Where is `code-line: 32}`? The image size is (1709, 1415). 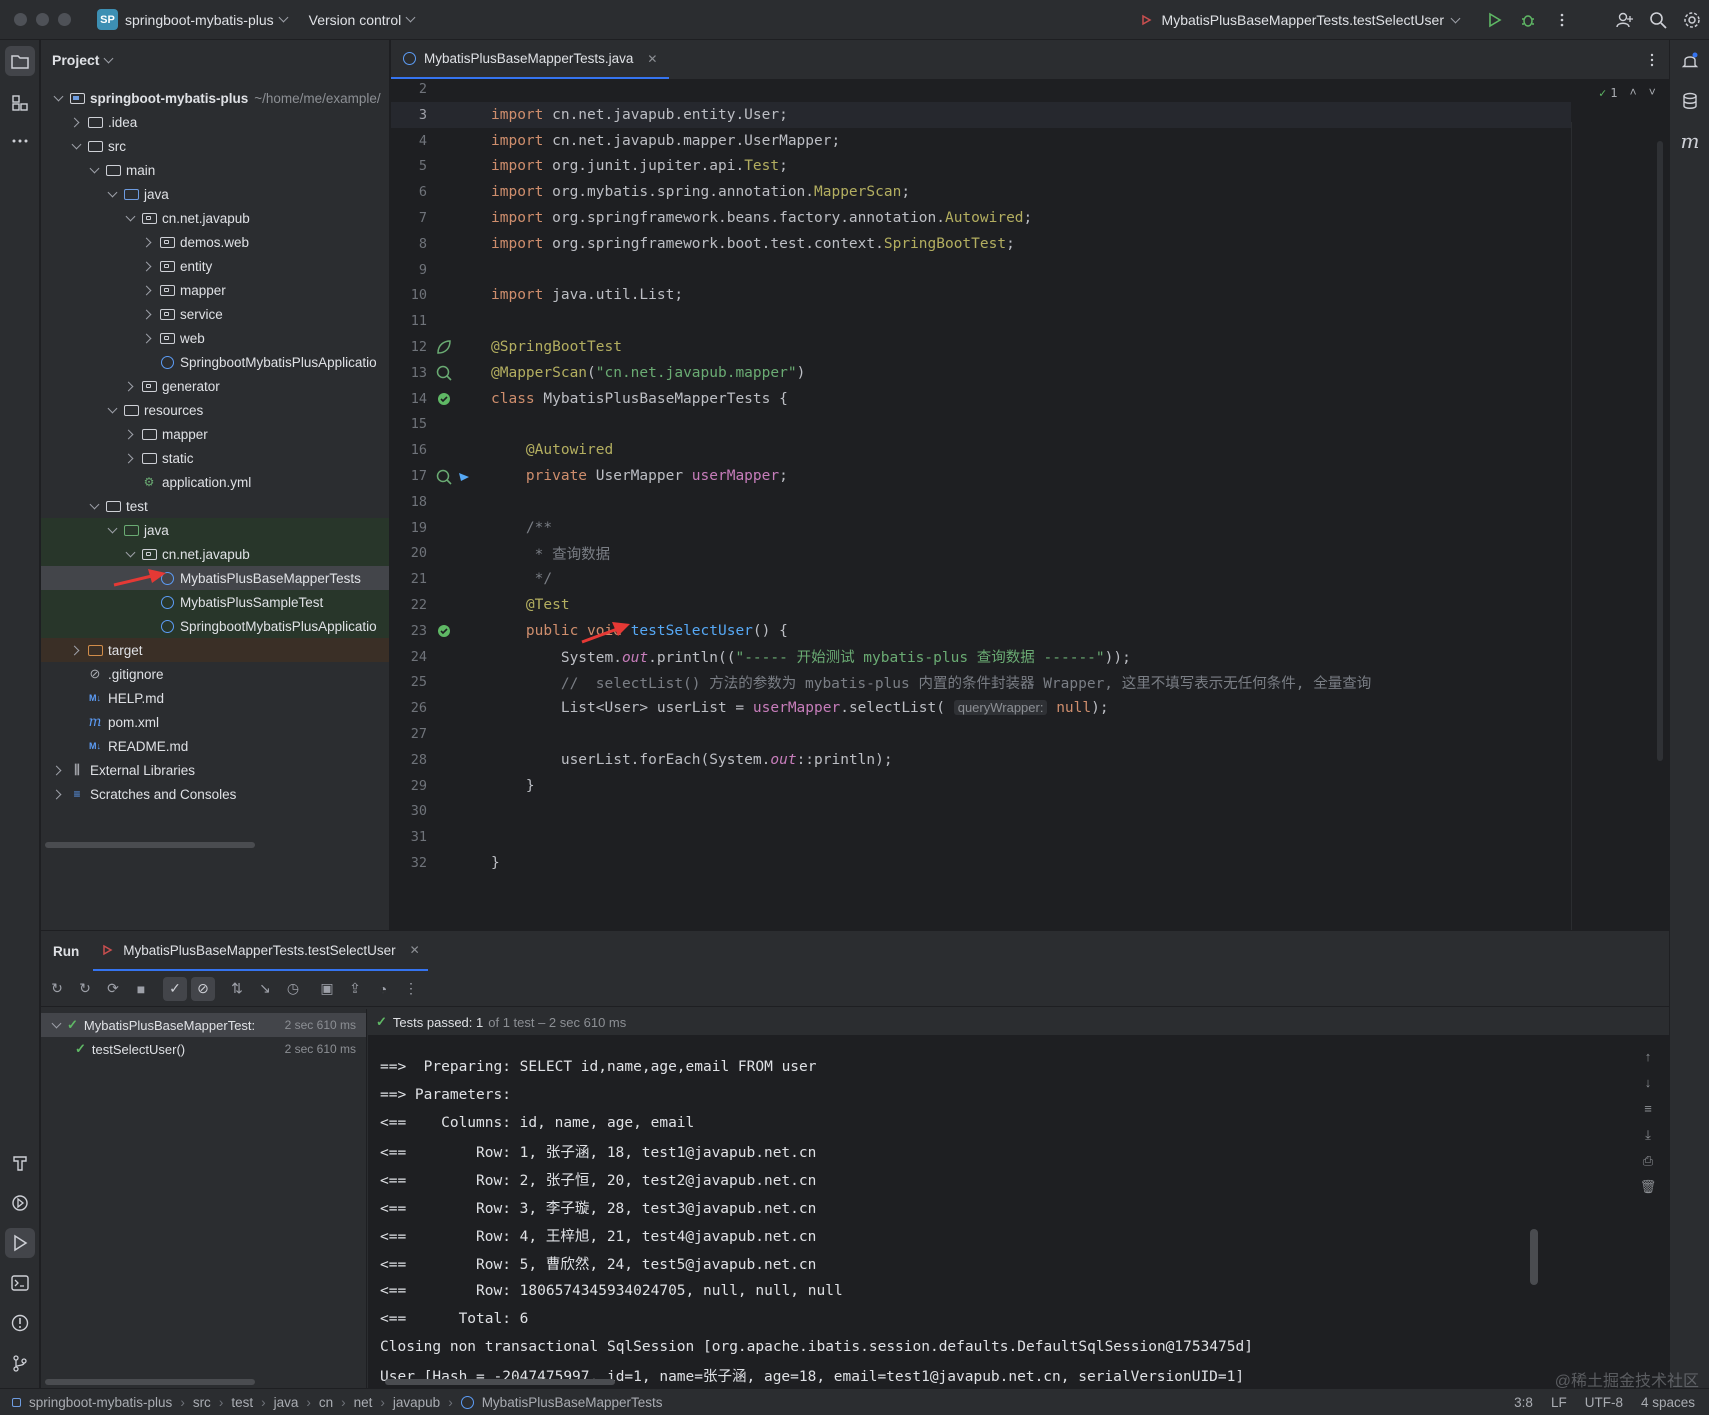
code-line: 32} is located at coordinates (981, 863).